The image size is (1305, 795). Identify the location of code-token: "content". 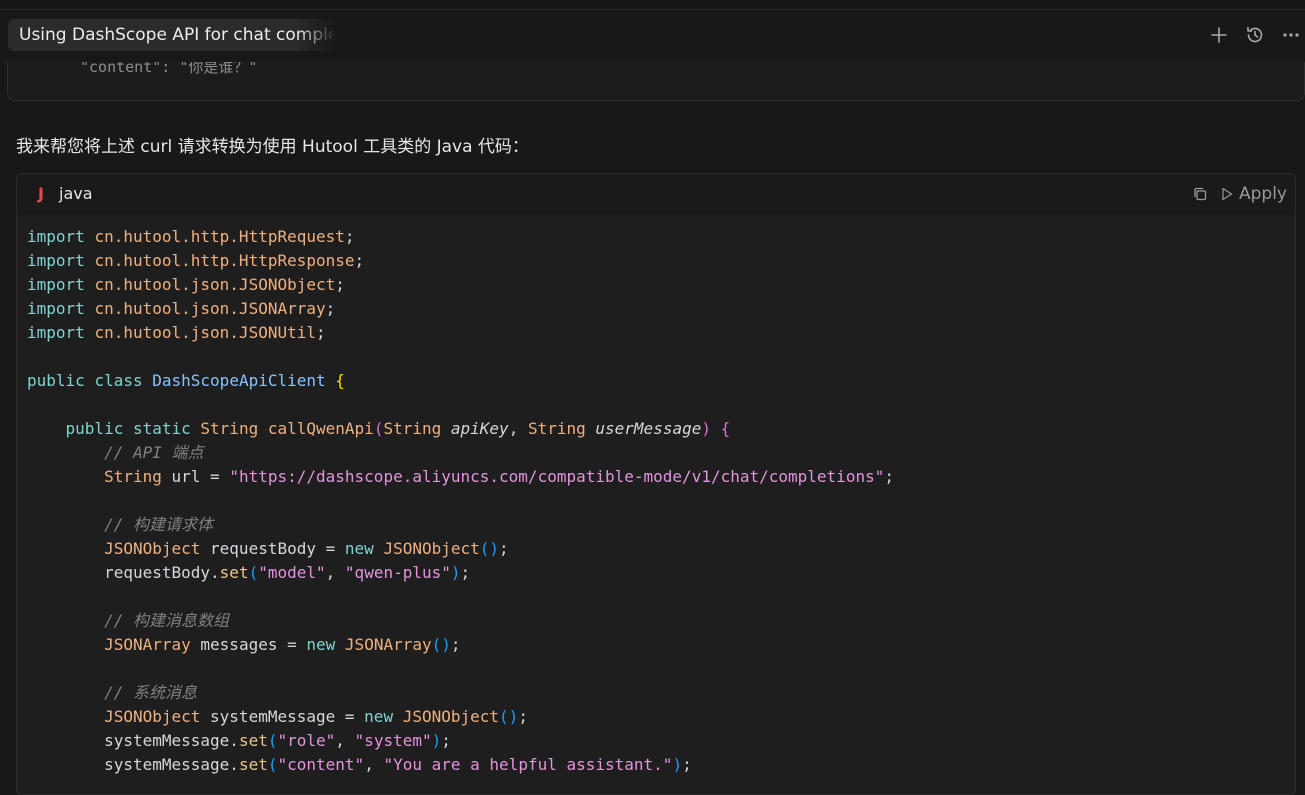
(321, 764).